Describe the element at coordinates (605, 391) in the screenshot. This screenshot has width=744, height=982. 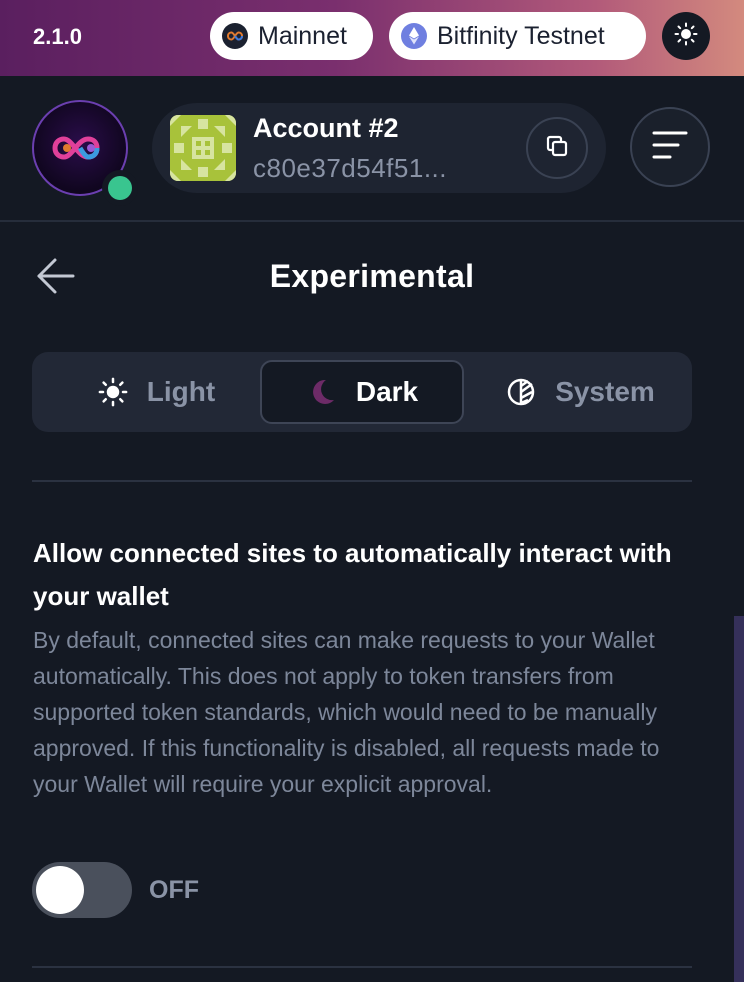
I see `theme-option-label: System` at that location.